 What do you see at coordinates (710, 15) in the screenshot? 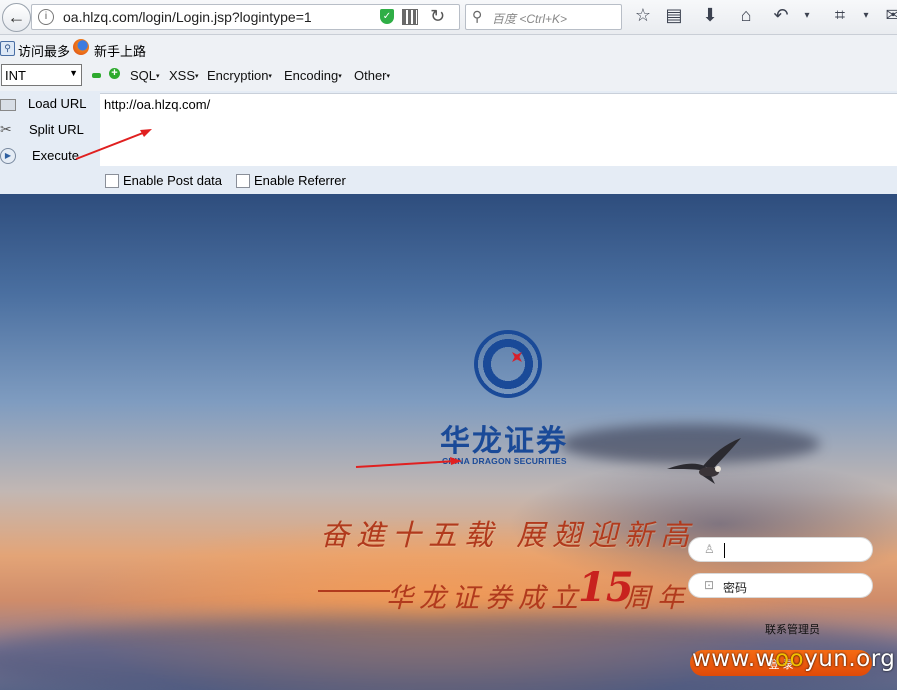
I see `download-icon: ⬇` at bounding box center [710, 15].